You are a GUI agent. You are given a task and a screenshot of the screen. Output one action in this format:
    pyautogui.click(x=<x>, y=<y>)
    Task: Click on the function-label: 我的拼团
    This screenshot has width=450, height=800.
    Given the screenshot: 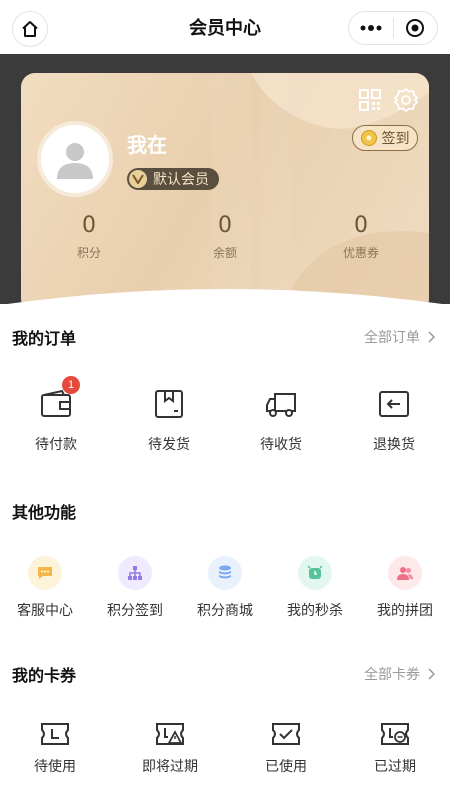 What is the action you would take?
    pyautogui.click(x=405, y=611)
    